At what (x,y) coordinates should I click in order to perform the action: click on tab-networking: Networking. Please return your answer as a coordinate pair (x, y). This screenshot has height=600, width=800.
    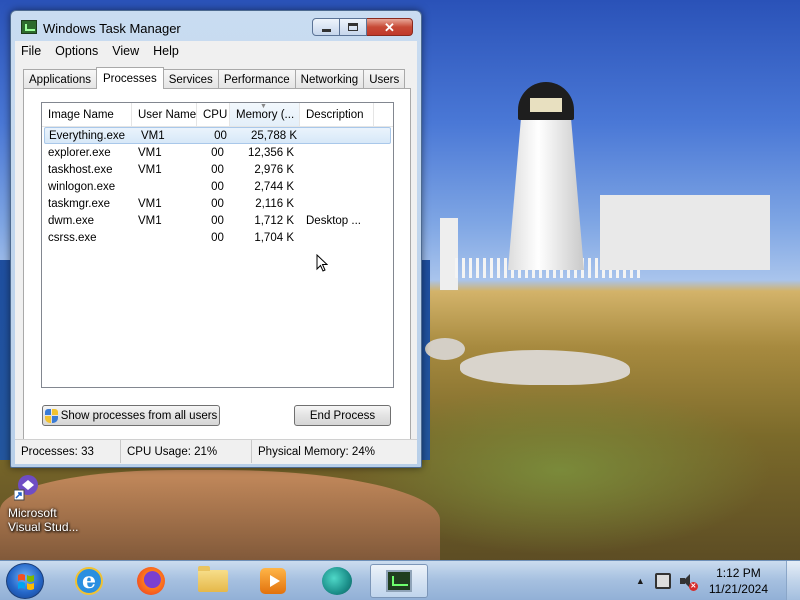
    Looking at the image, I should click on (329, 79).